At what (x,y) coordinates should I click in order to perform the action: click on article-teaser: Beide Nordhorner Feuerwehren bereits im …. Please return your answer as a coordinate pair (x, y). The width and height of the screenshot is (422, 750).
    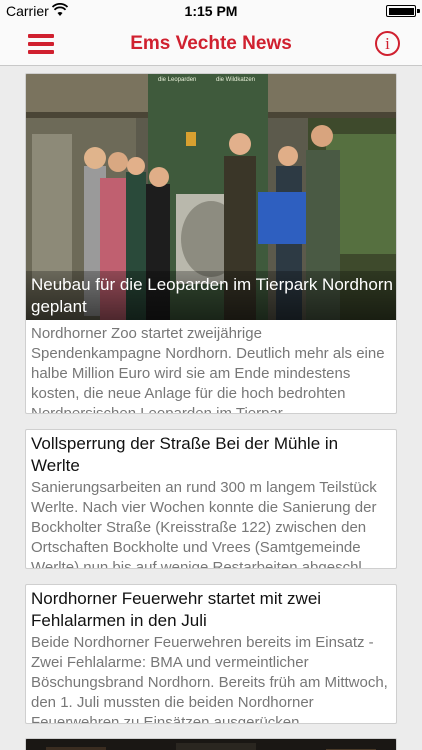
    Looking at the image, I should click on (209, 679).